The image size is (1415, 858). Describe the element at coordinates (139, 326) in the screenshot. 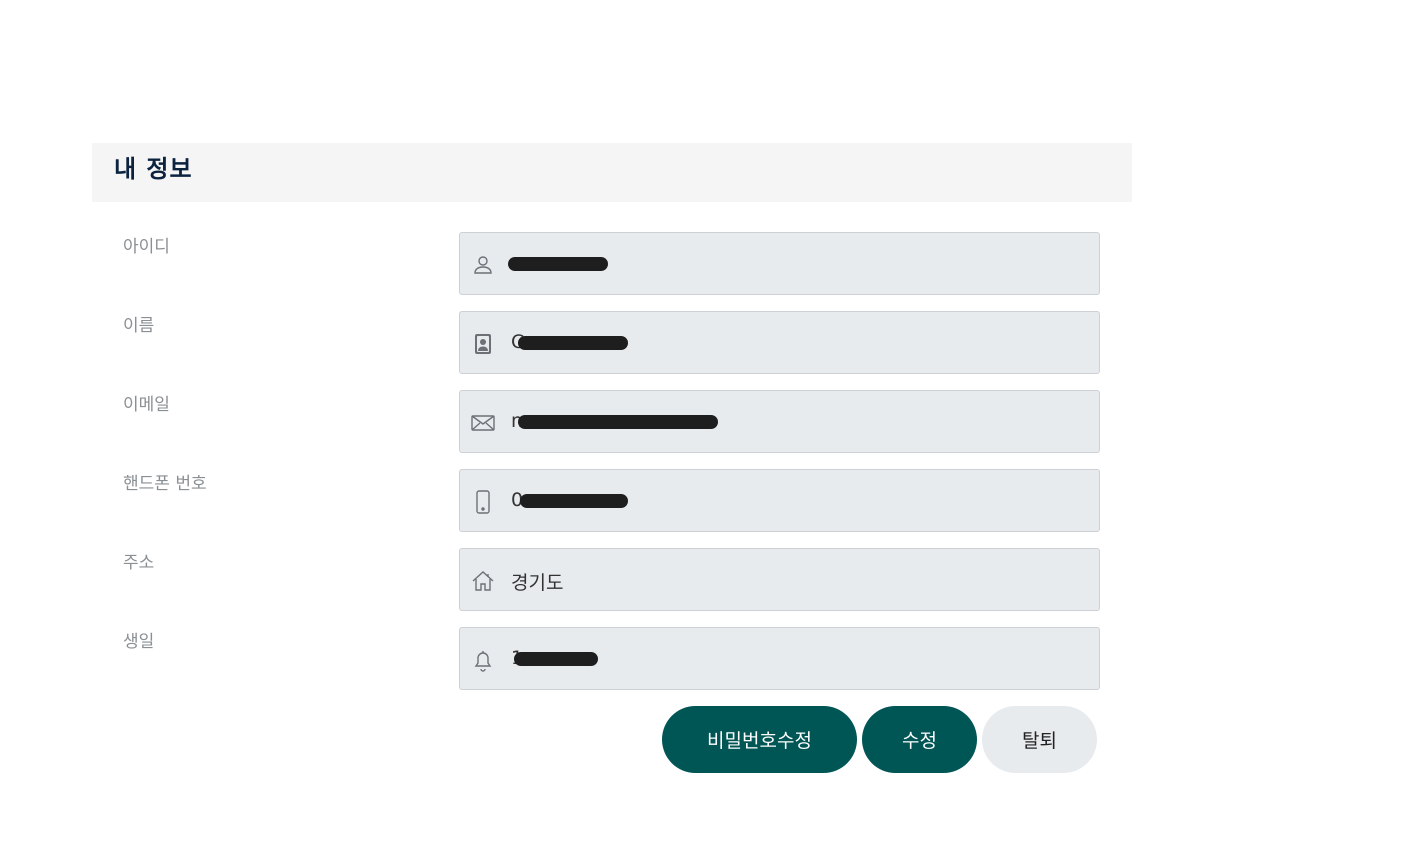

I see `name-label: 이름` at that location.